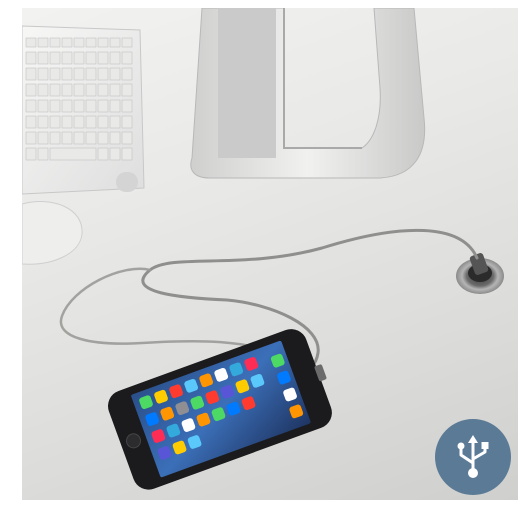 The height and width of the screenshot is (514, 524). What do you see at coordinates (220, 409) in the screenshot?
I see `smartphone` at bounding box center [220, 409].